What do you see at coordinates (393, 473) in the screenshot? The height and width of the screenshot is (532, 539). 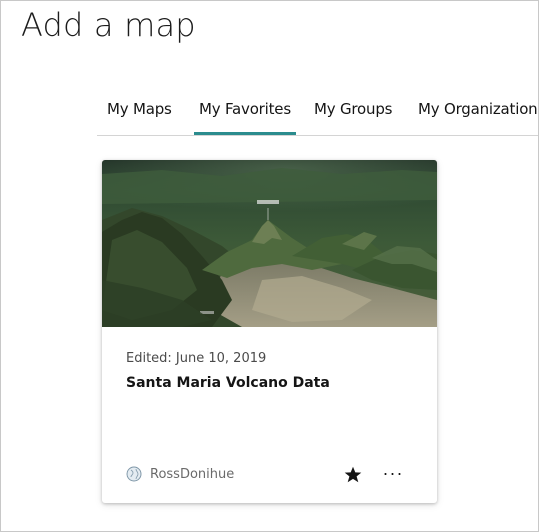 I see `more-options-icon: ···` at bounding box center [393, 473].